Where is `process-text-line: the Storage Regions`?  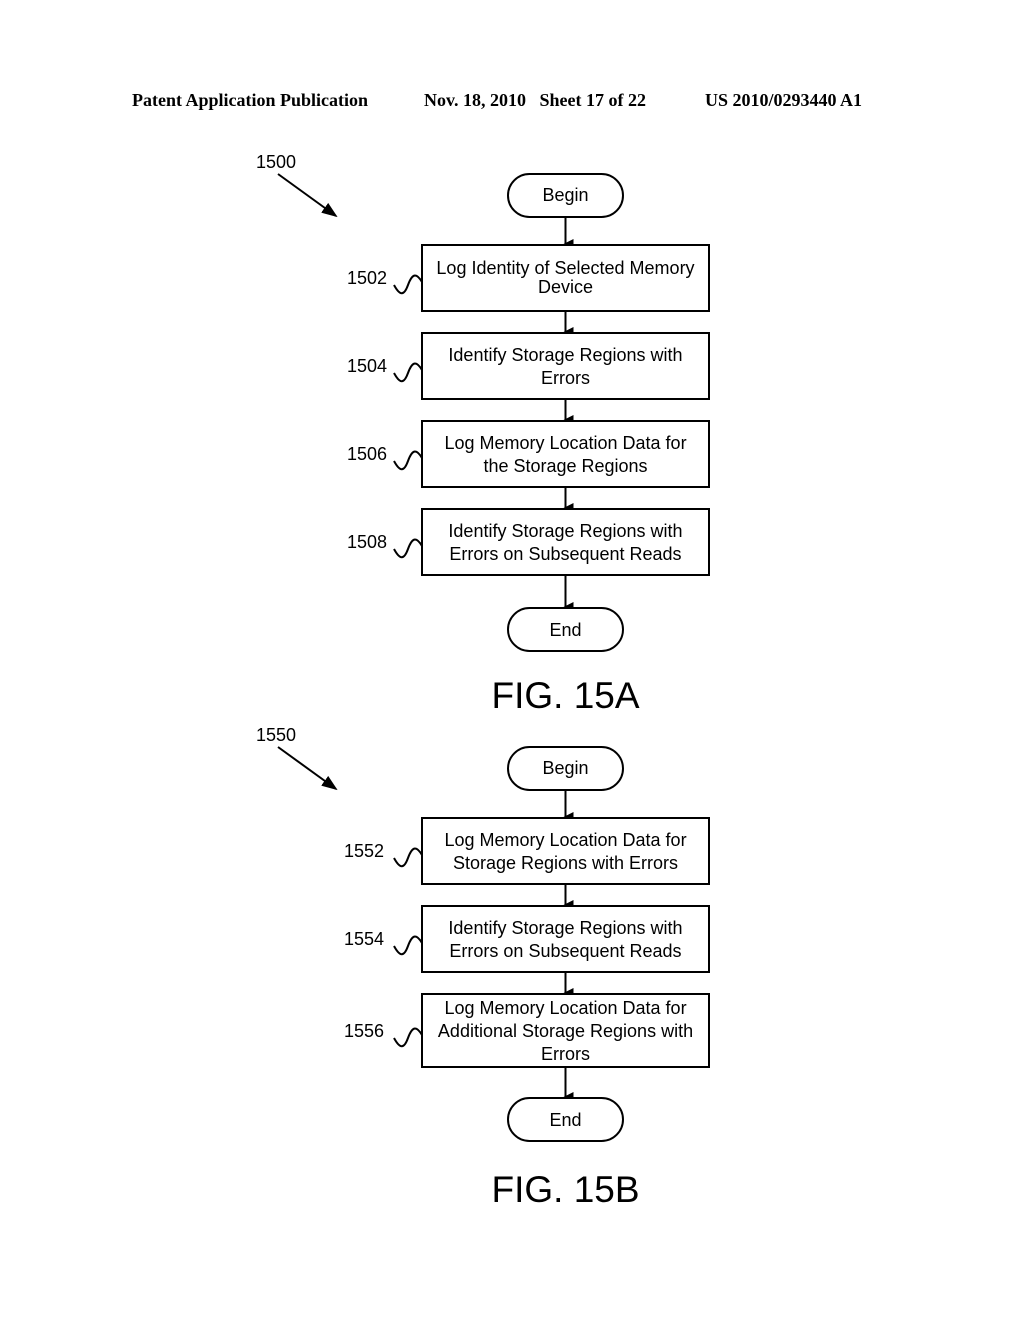
process-text-line: the Storage Regions is located at coordinates (565, 466).